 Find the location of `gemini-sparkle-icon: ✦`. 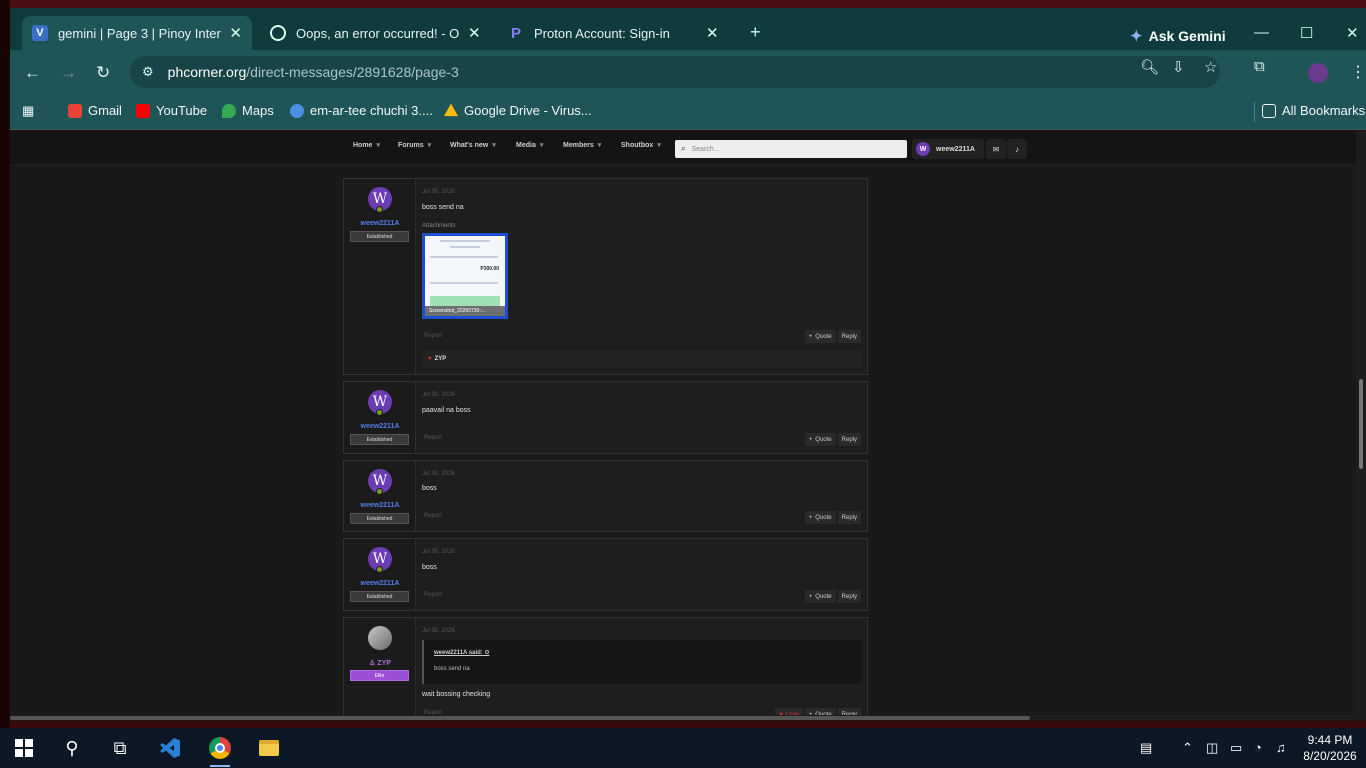

gemini-sparkle-icon: ✦ is located at coordinates (1136, 36).